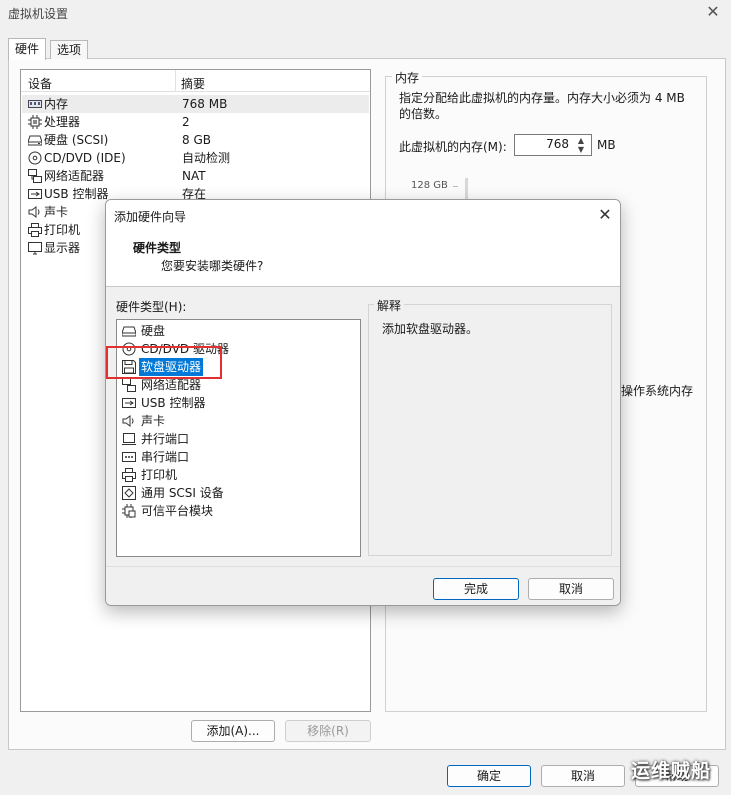  Describe the element at coordinates (165, 457) in the screenshot. I see `hw-item-label: 串行端口` at that location.